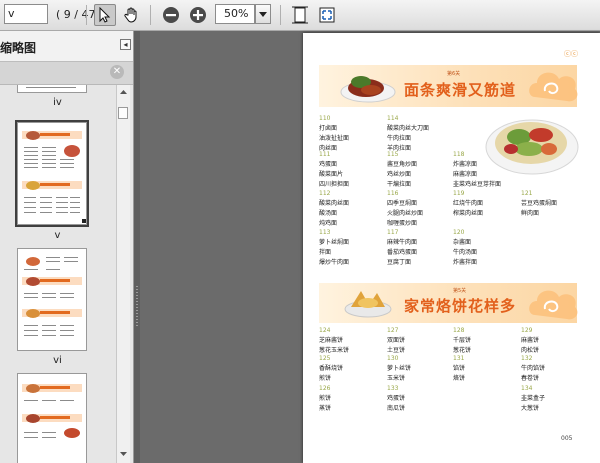  I want to click on menu-item: 打卤面, so click(328, 128).